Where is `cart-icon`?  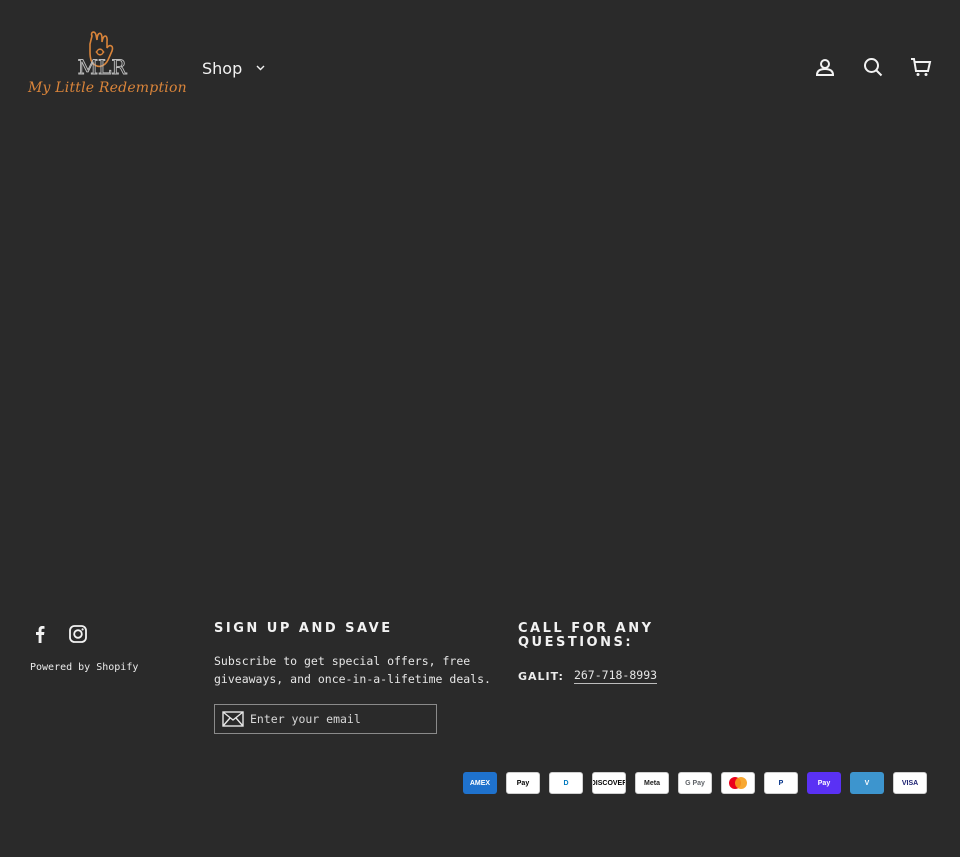
cart-icon is located at coordinates (921, 67).